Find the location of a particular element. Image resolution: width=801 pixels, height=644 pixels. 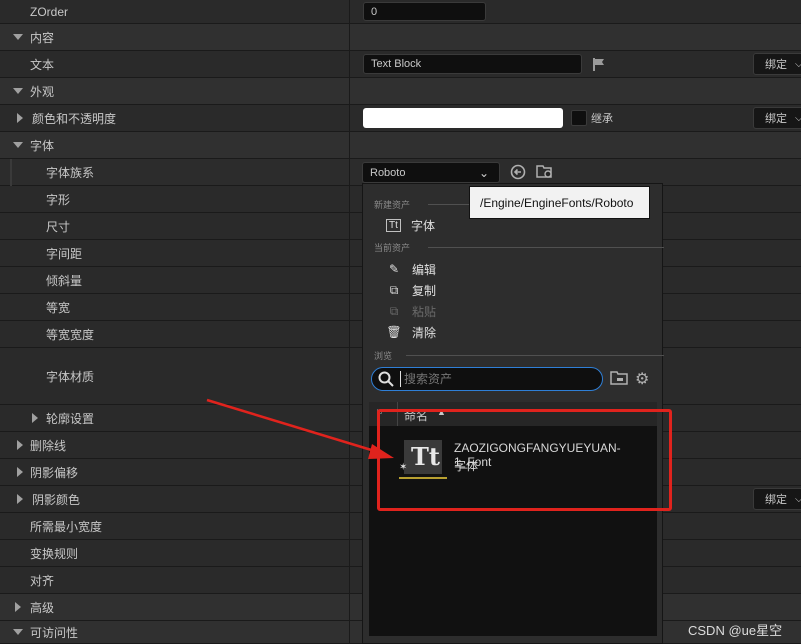

menu-item-clear: 🗑 清除 is located at coordinates (411, 332).